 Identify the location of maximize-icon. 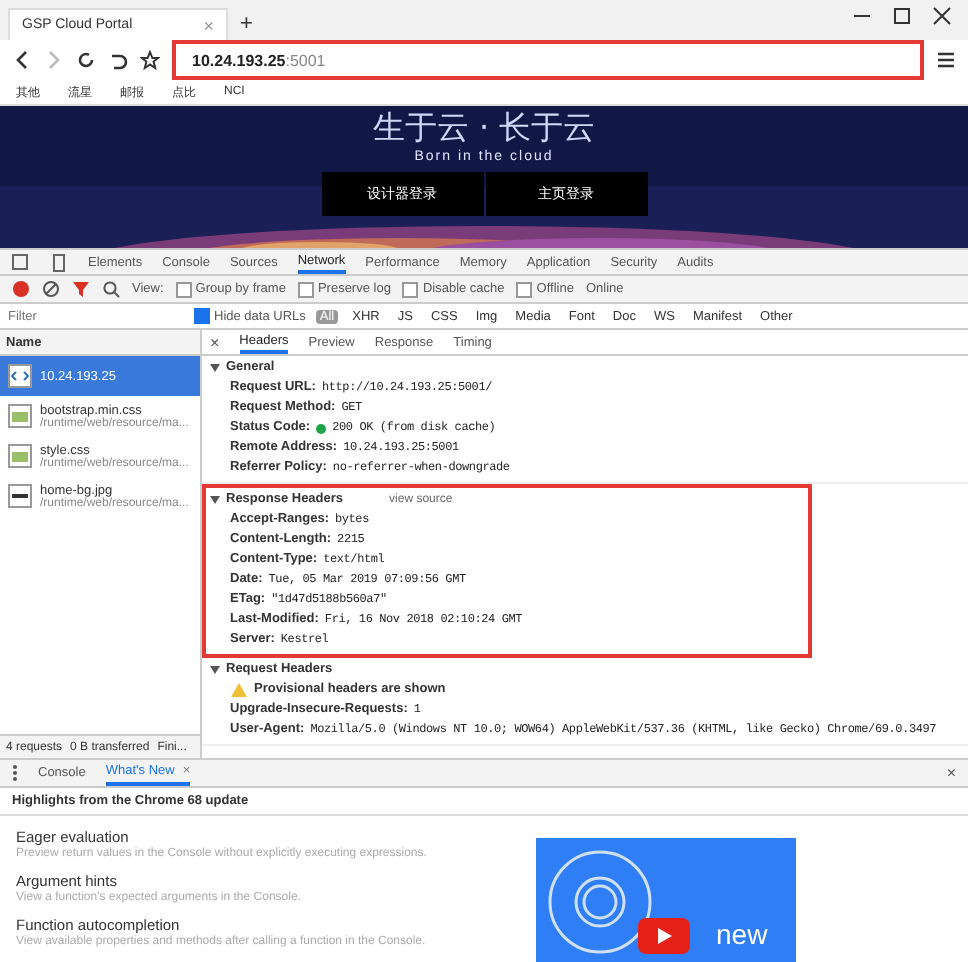
(902, 15).